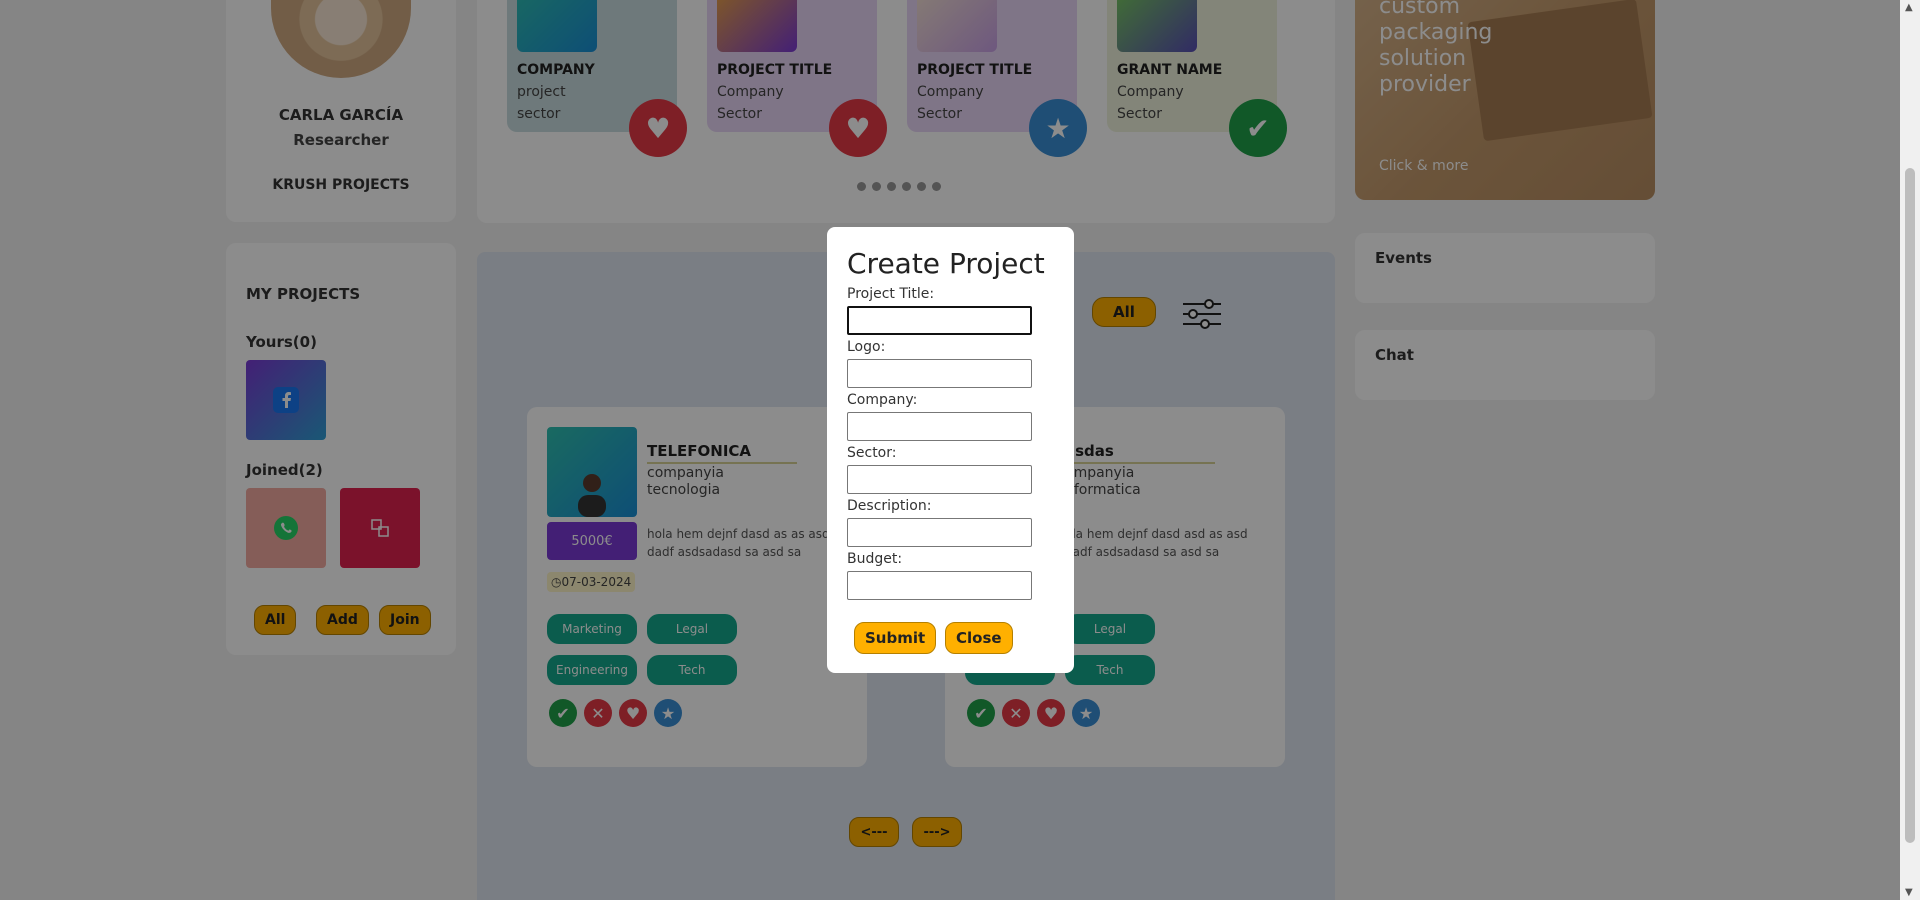 The width and height of the screenshot is (1920, 900). I want to click on modal-title: Create Project, so click(946, 263).